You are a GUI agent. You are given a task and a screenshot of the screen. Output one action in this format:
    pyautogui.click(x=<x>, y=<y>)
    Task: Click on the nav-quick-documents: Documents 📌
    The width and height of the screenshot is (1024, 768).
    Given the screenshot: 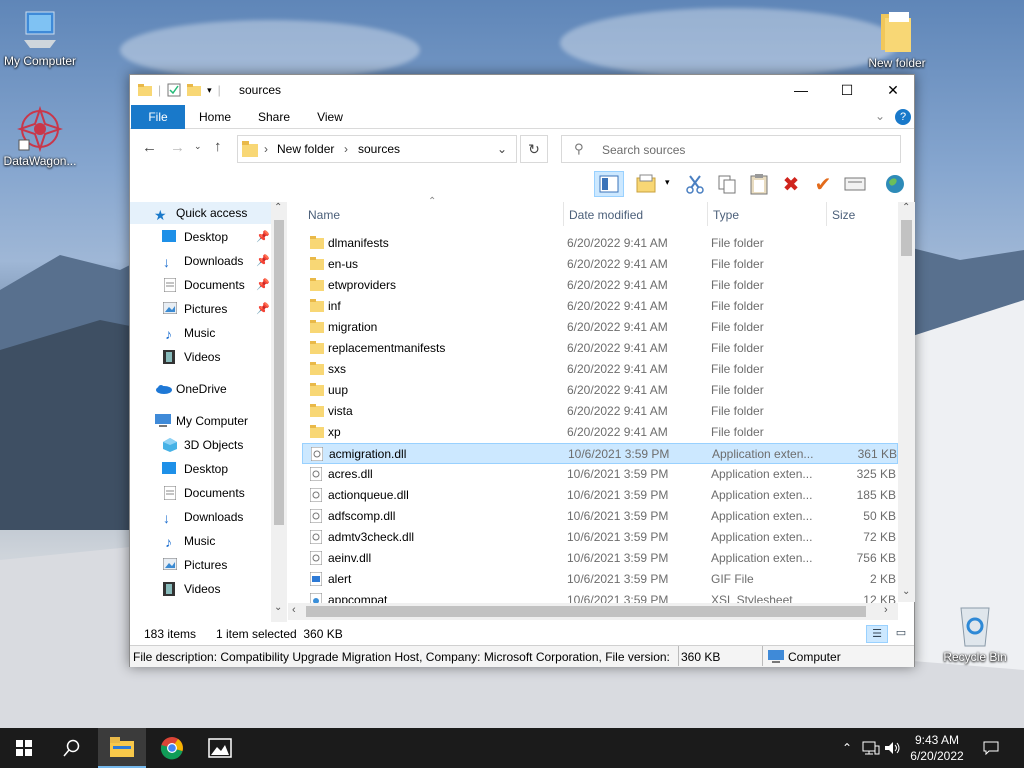 What is the action you would take?
    pyautogui.click(x=200, y=285)
    